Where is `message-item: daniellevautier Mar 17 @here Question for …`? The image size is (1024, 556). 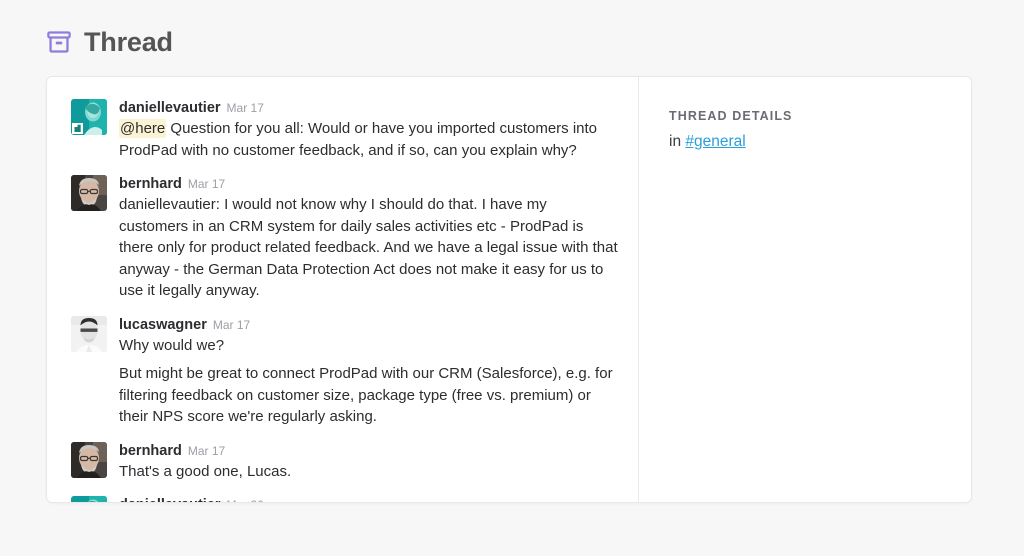
message-item: daniellevautier Mar 17 @here Question for … is located at coordinates (342, 130).